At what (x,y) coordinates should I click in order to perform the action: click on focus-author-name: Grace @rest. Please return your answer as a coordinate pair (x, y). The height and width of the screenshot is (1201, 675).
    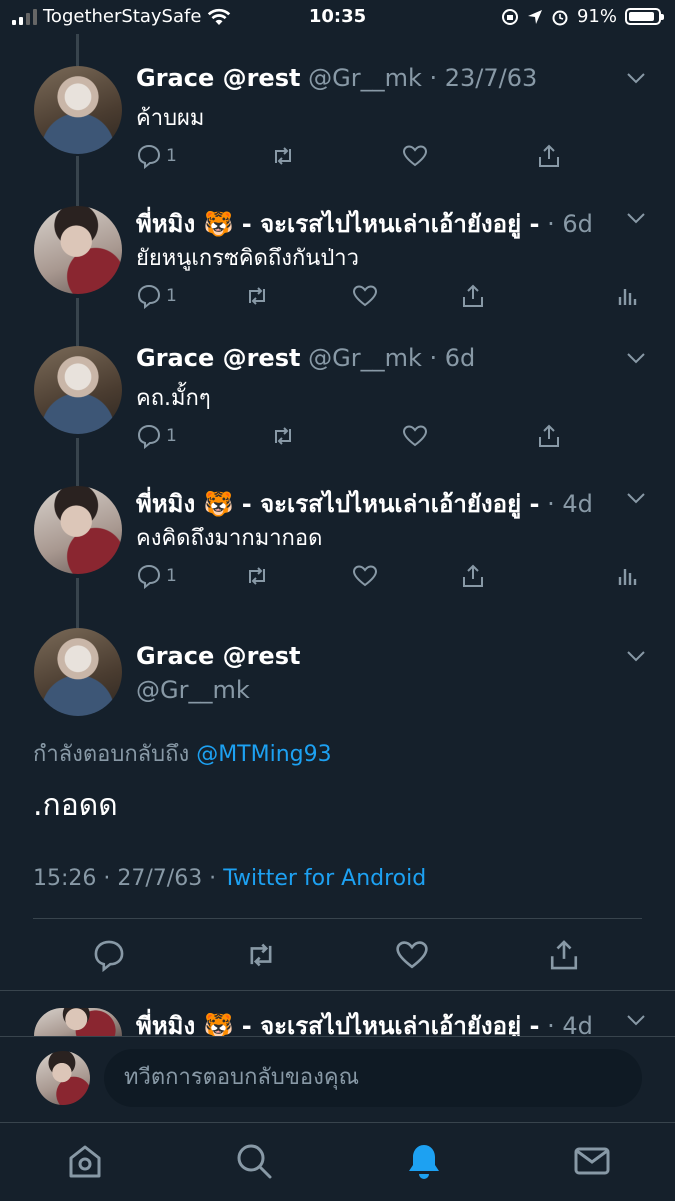
    Looking at the image, I should click on (218, 656).